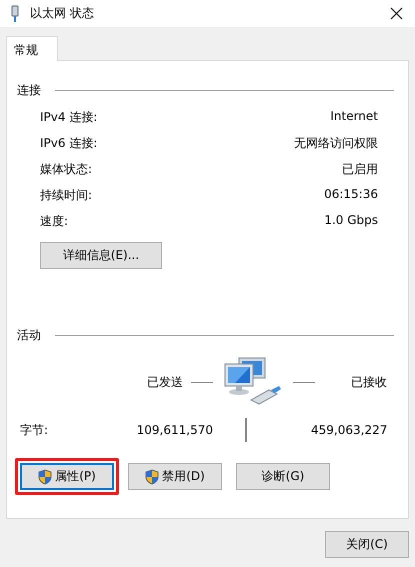 The height and width of the screenshot is (567, 415). I want to click on field-value: Internet, so click(354, 117).